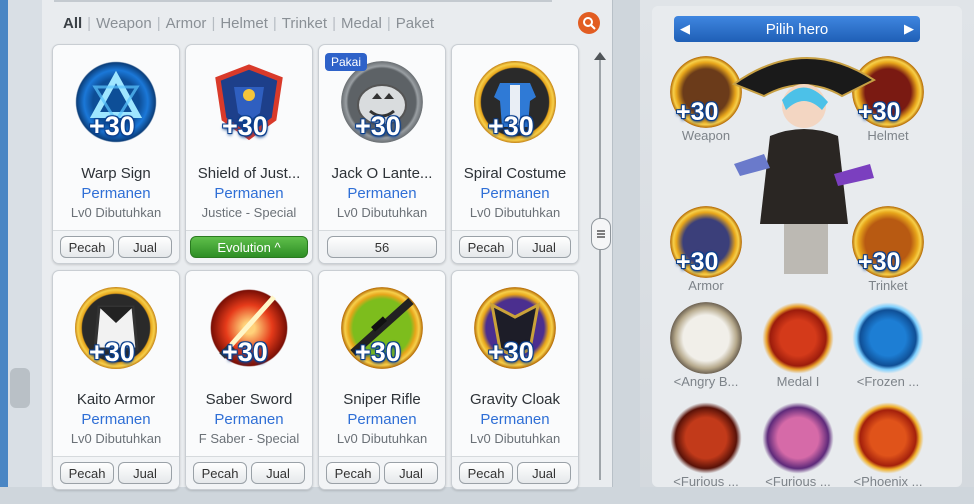  Describe the element at coordinates (304, 23) in the screenshot. I see `filter-trinket: Trinket` at that location.